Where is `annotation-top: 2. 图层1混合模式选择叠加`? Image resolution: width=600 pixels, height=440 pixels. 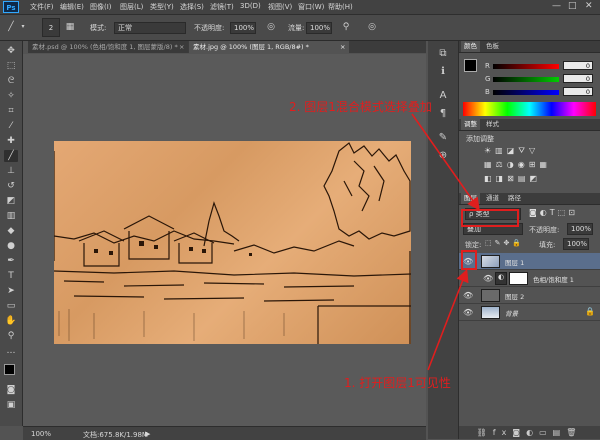 annotation-top: 2. 图层1混合模式选择叠加 is located at coordinates (360, 107).